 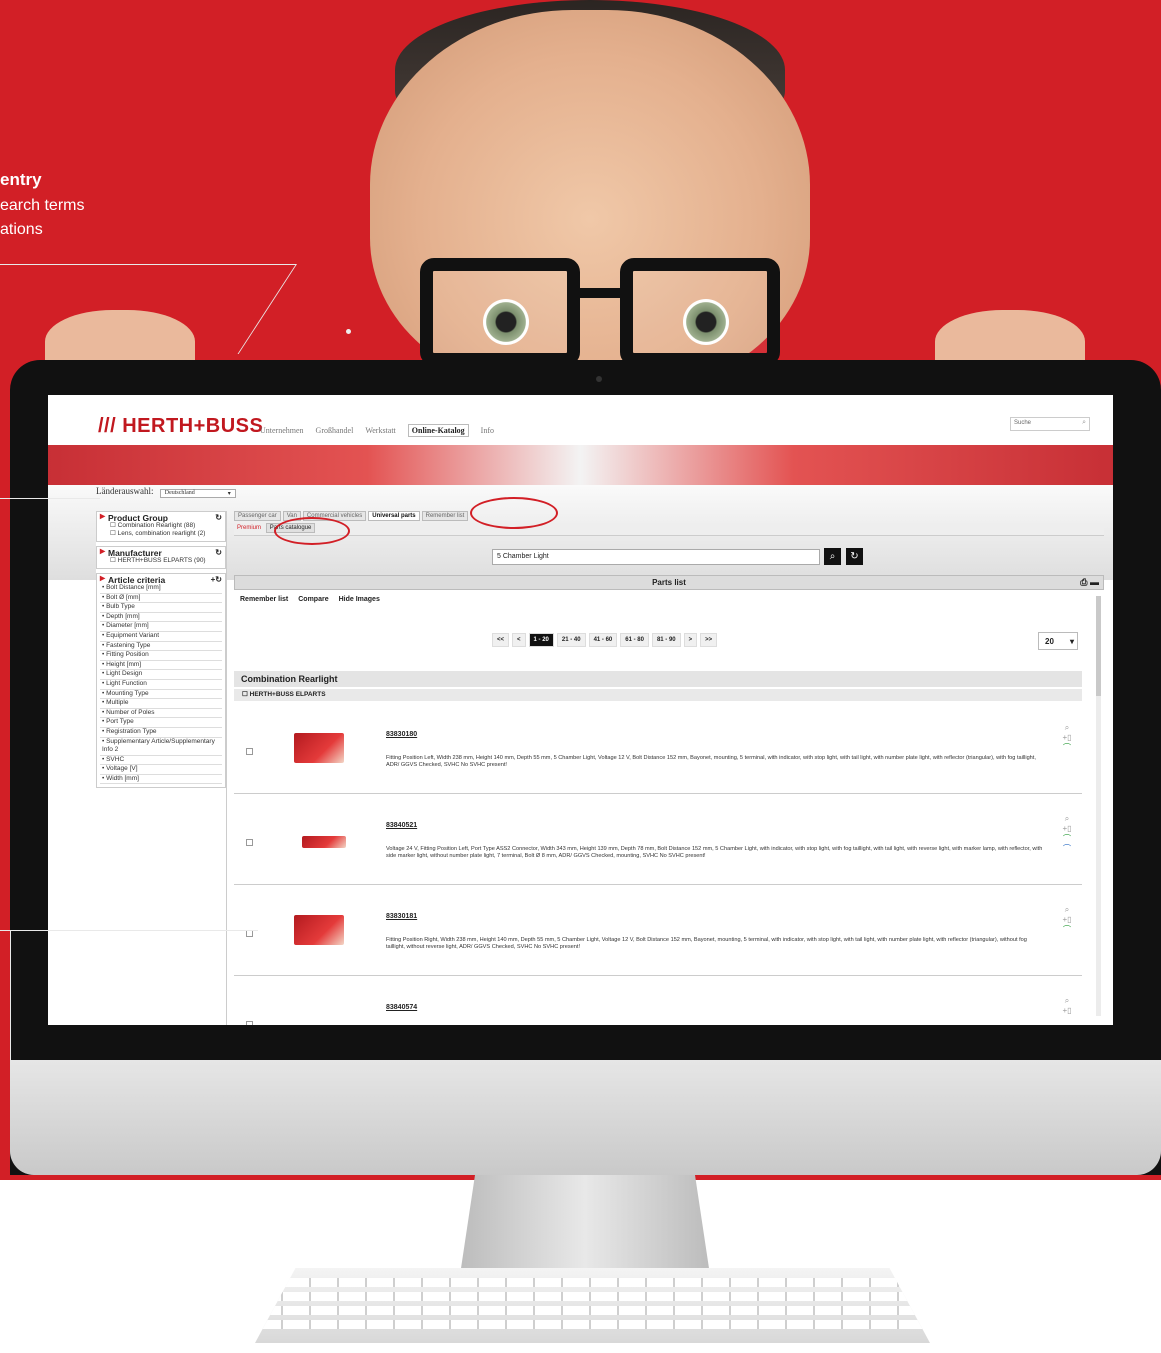 What do you see at coordinates (571, 640) in the screenshot?
I see `page-21-40: 21 - 40` at bounding box center [571, 640].